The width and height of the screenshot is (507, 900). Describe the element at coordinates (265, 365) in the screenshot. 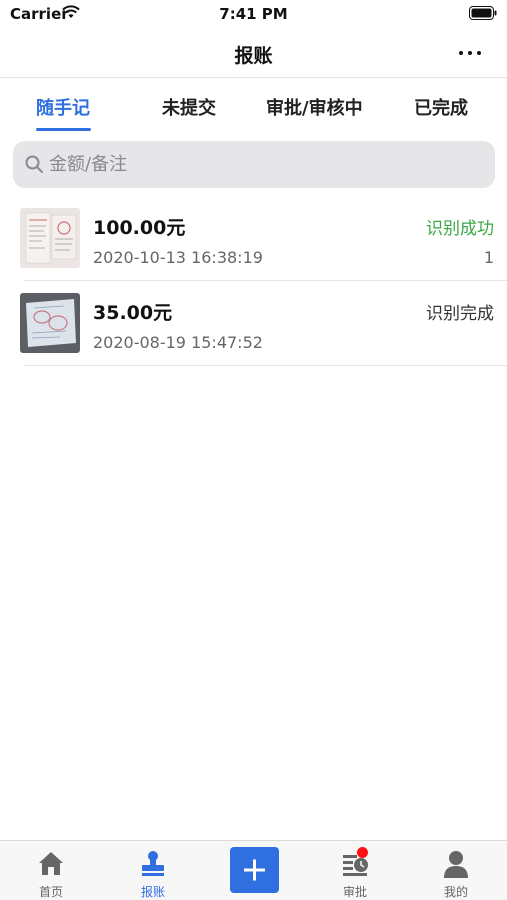

I see `row-divider` at that location.